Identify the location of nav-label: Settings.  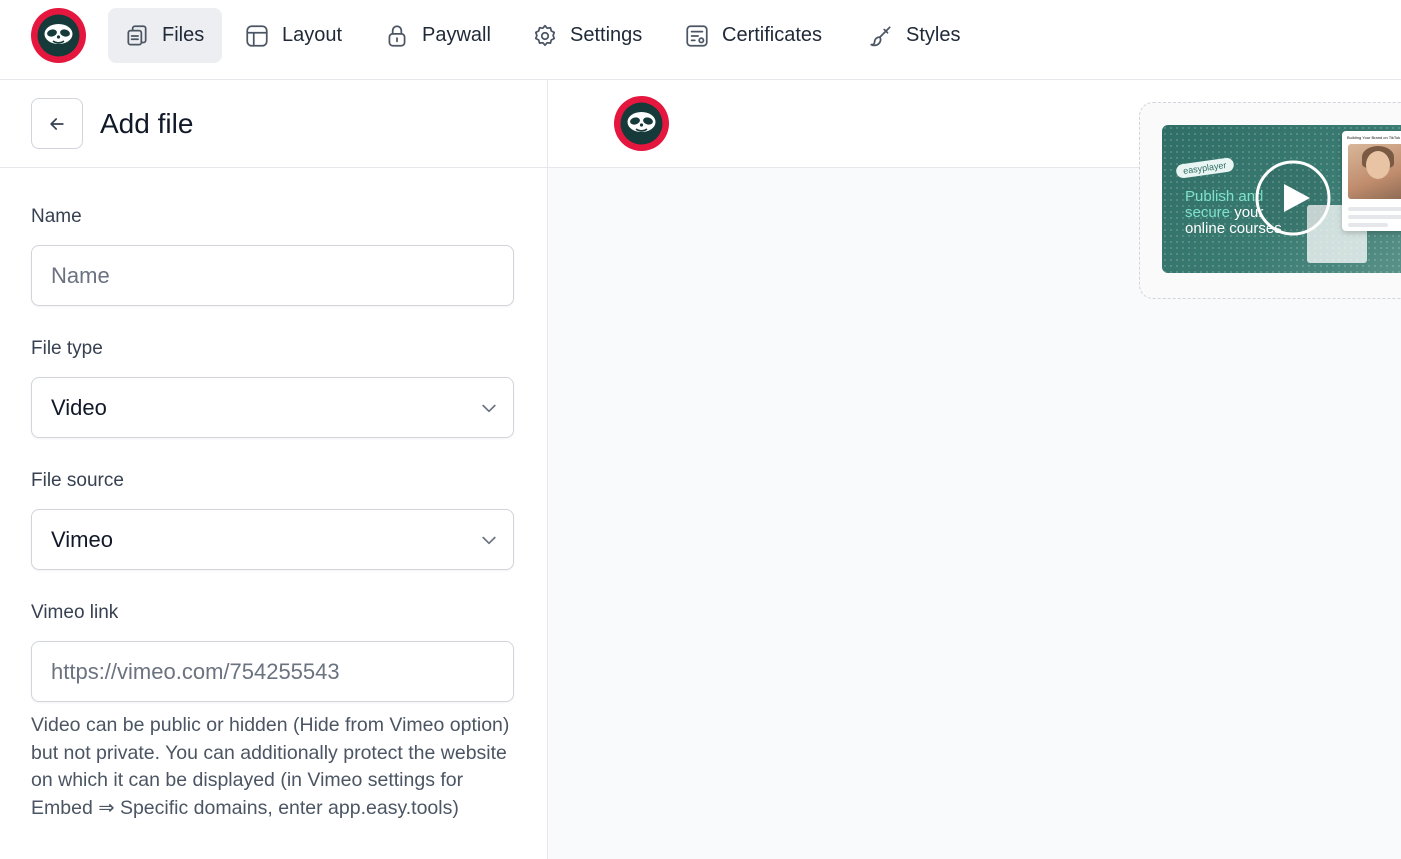
(606, 35).